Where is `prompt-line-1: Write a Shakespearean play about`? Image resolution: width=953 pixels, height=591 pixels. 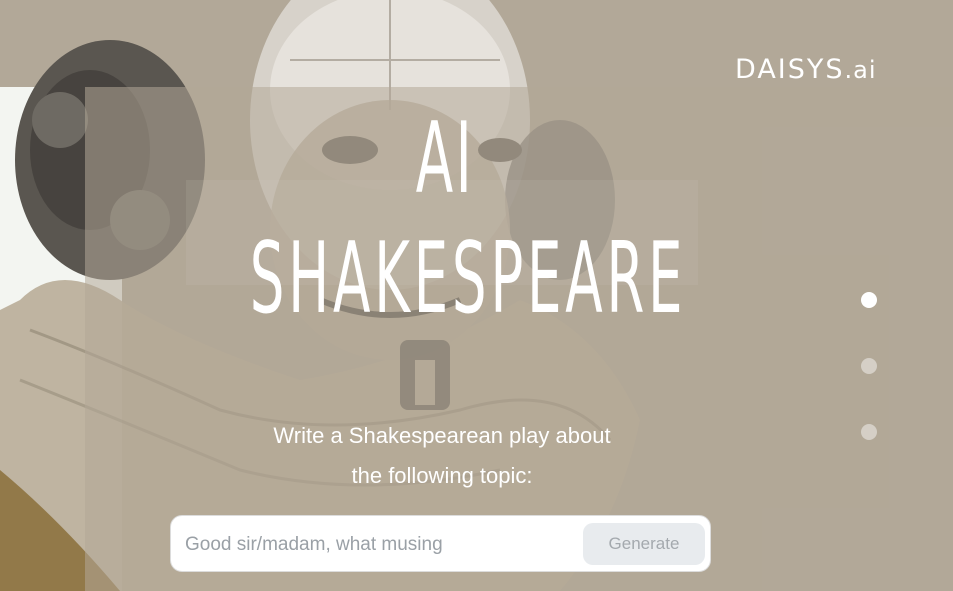 prompt-line-1: Write a Shakespearean play about is located at coordinates (442, 435).